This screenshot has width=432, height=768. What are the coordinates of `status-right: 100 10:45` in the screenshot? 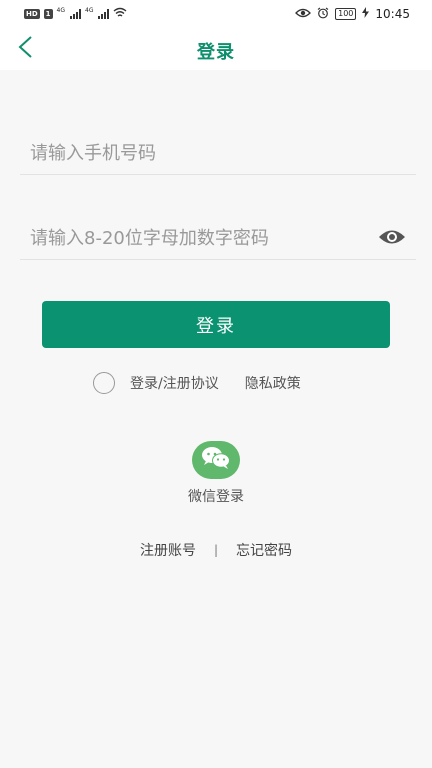 It's located at (352, 14).